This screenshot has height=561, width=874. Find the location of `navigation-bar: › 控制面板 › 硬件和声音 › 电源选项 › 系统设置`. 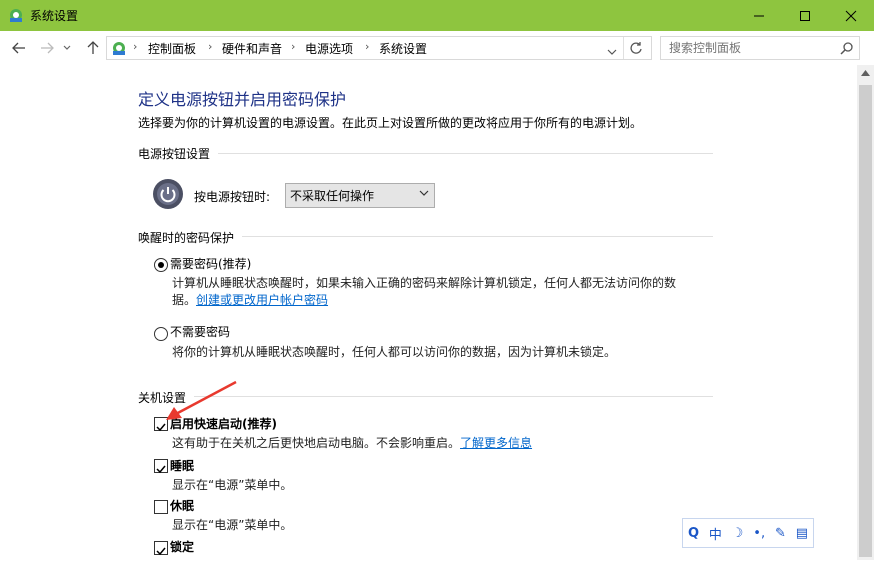

navigation-bar: › 控制面板 › 硬件和声音 › 电源选项 › 系统设置 is located at coordinates (437, 48).